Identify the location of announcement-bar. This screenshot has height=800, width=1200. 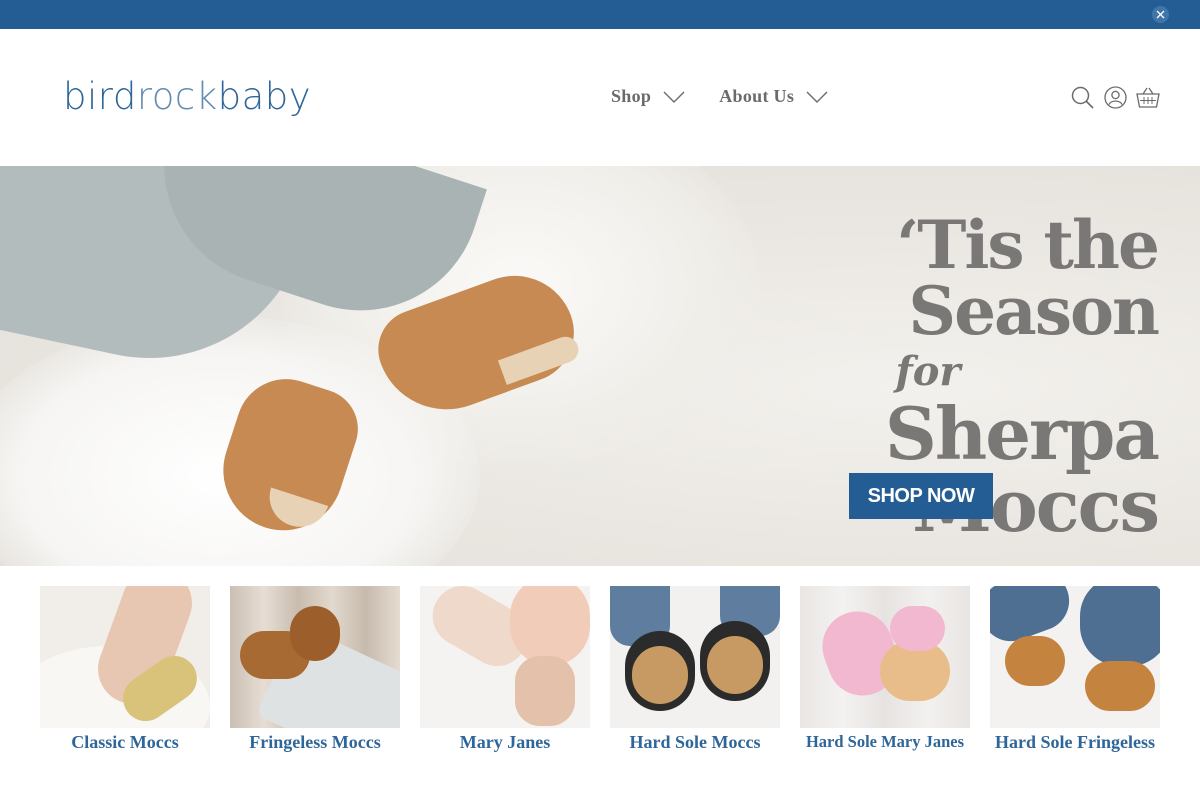
(600, 14).